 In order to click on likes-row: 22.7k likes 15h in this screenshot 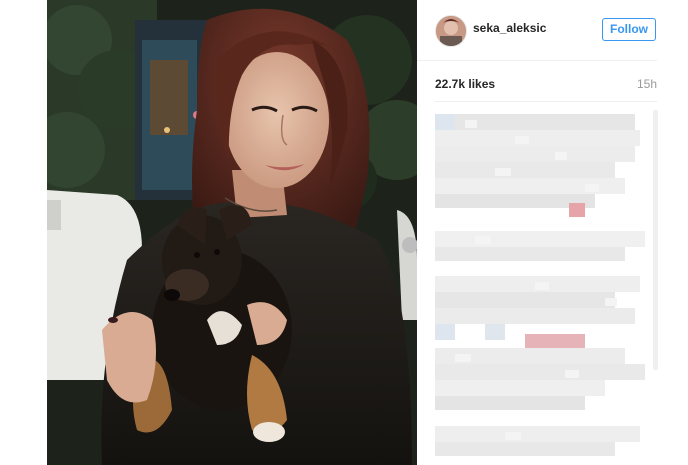, I will do `click(546, 85)`.